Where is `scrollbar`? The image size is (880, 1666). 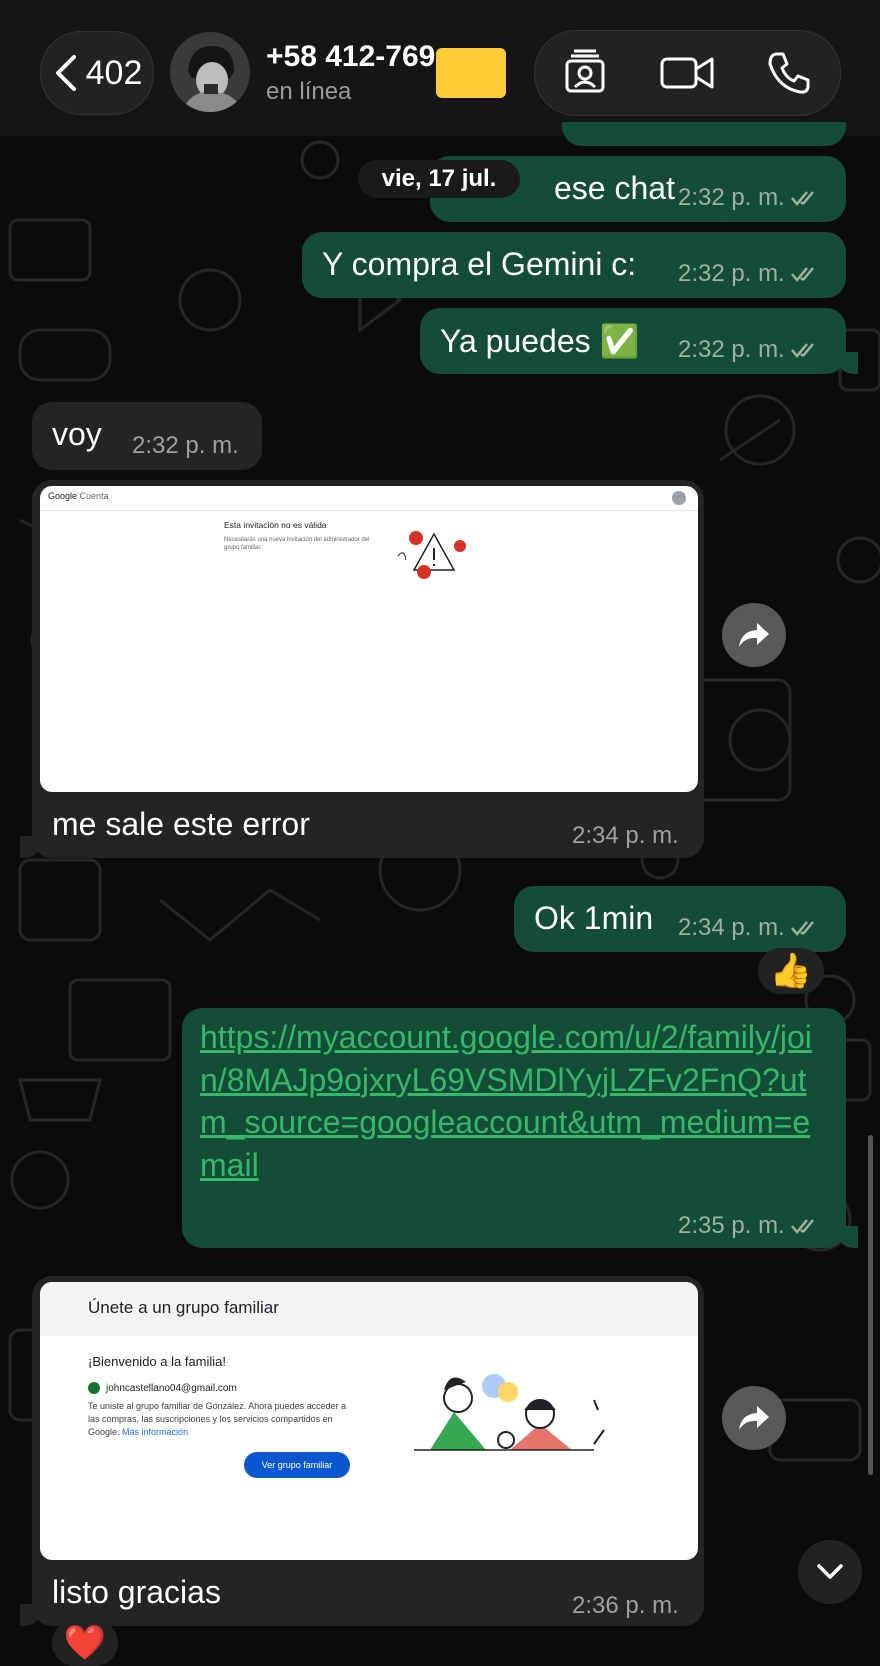 scrollbar is located at coordinates (870, 1305).